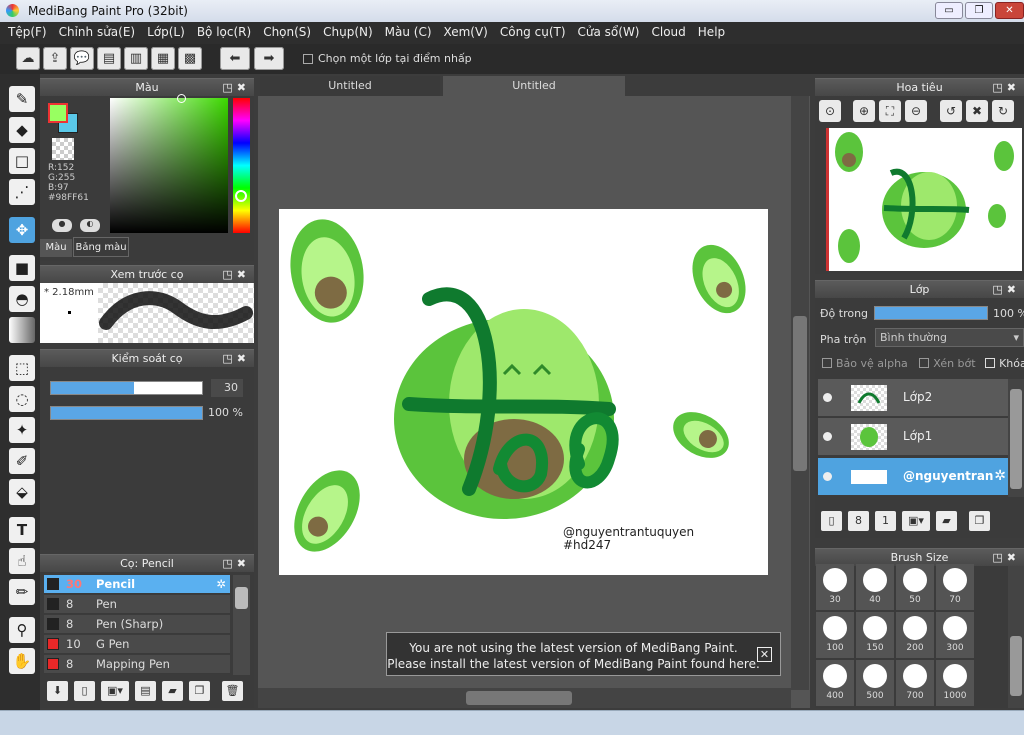 The height and width of the screenshot is (735, 1024). Describe the element at coordinates (90, 225) in the screenshot. I see `color-mode-button-2: ◐` at that location.